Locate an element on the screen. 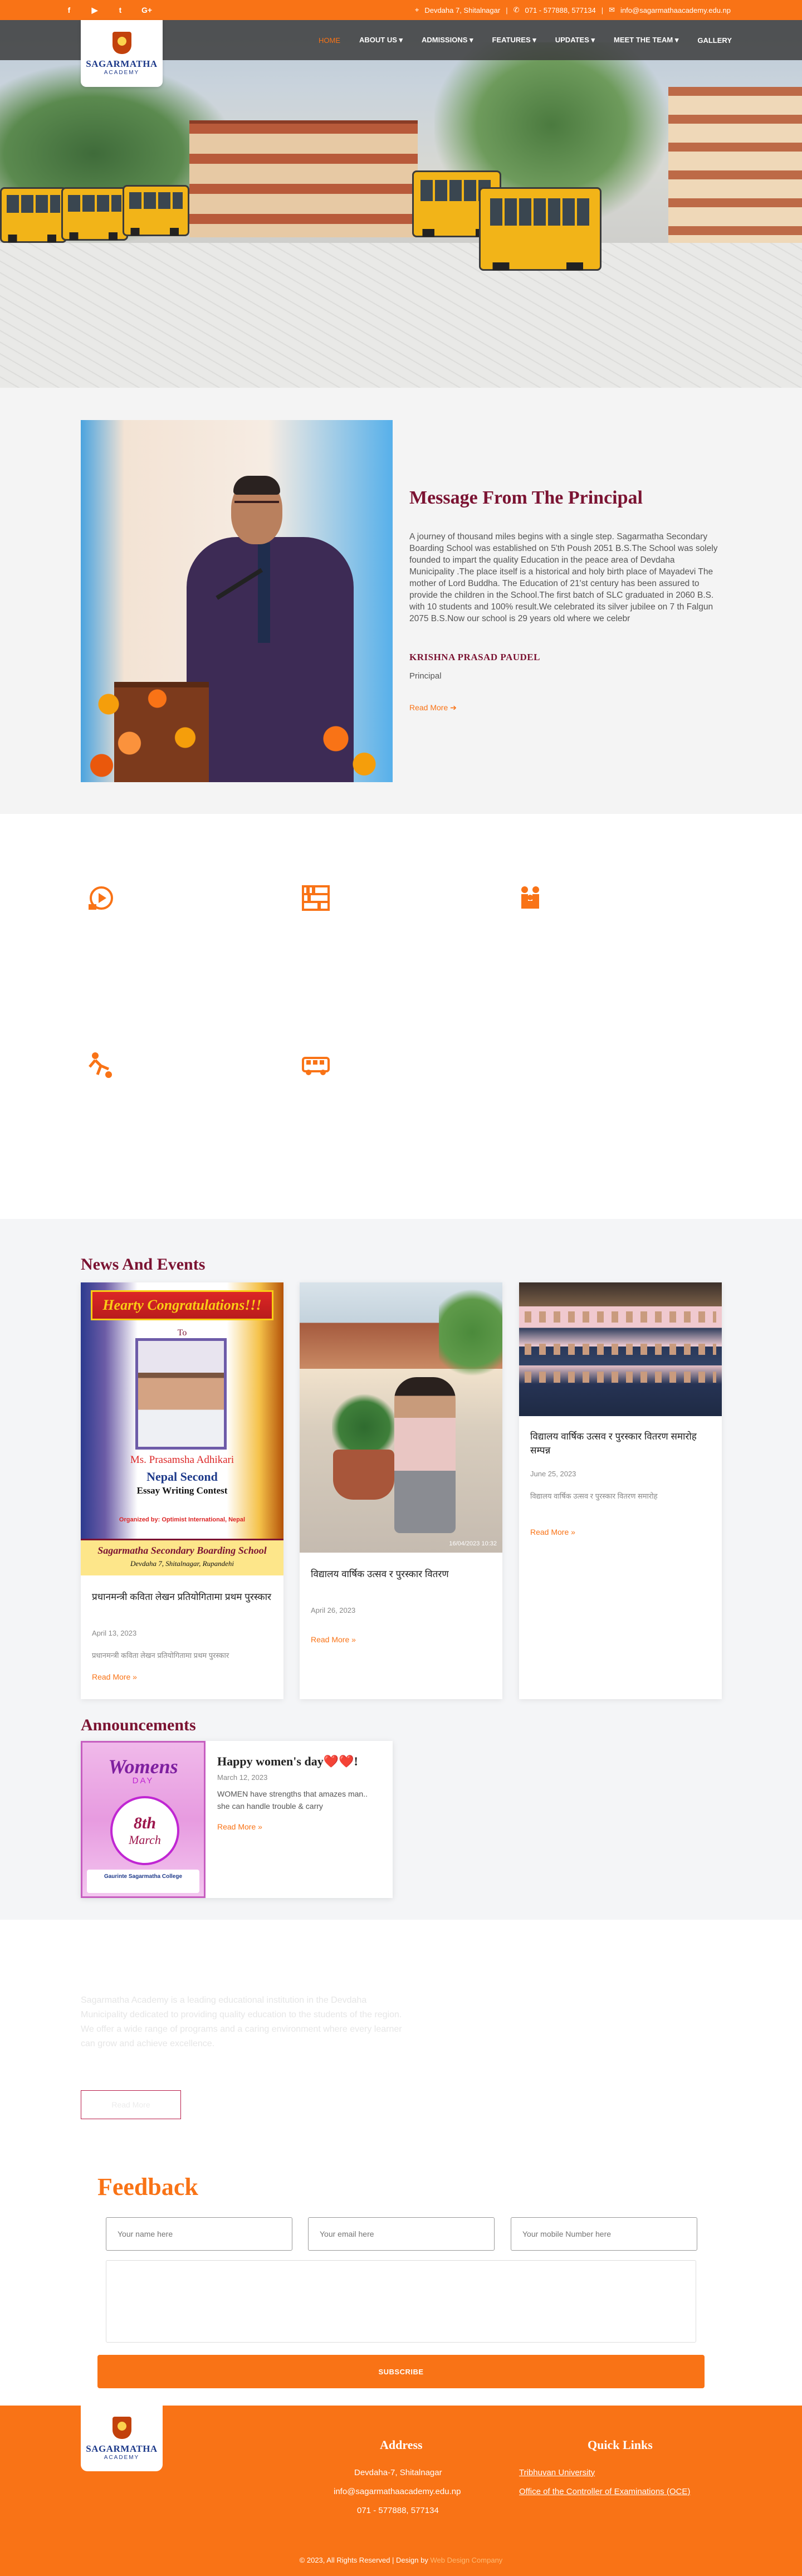  twitter-icon: t is located at coordinates (121, 10).